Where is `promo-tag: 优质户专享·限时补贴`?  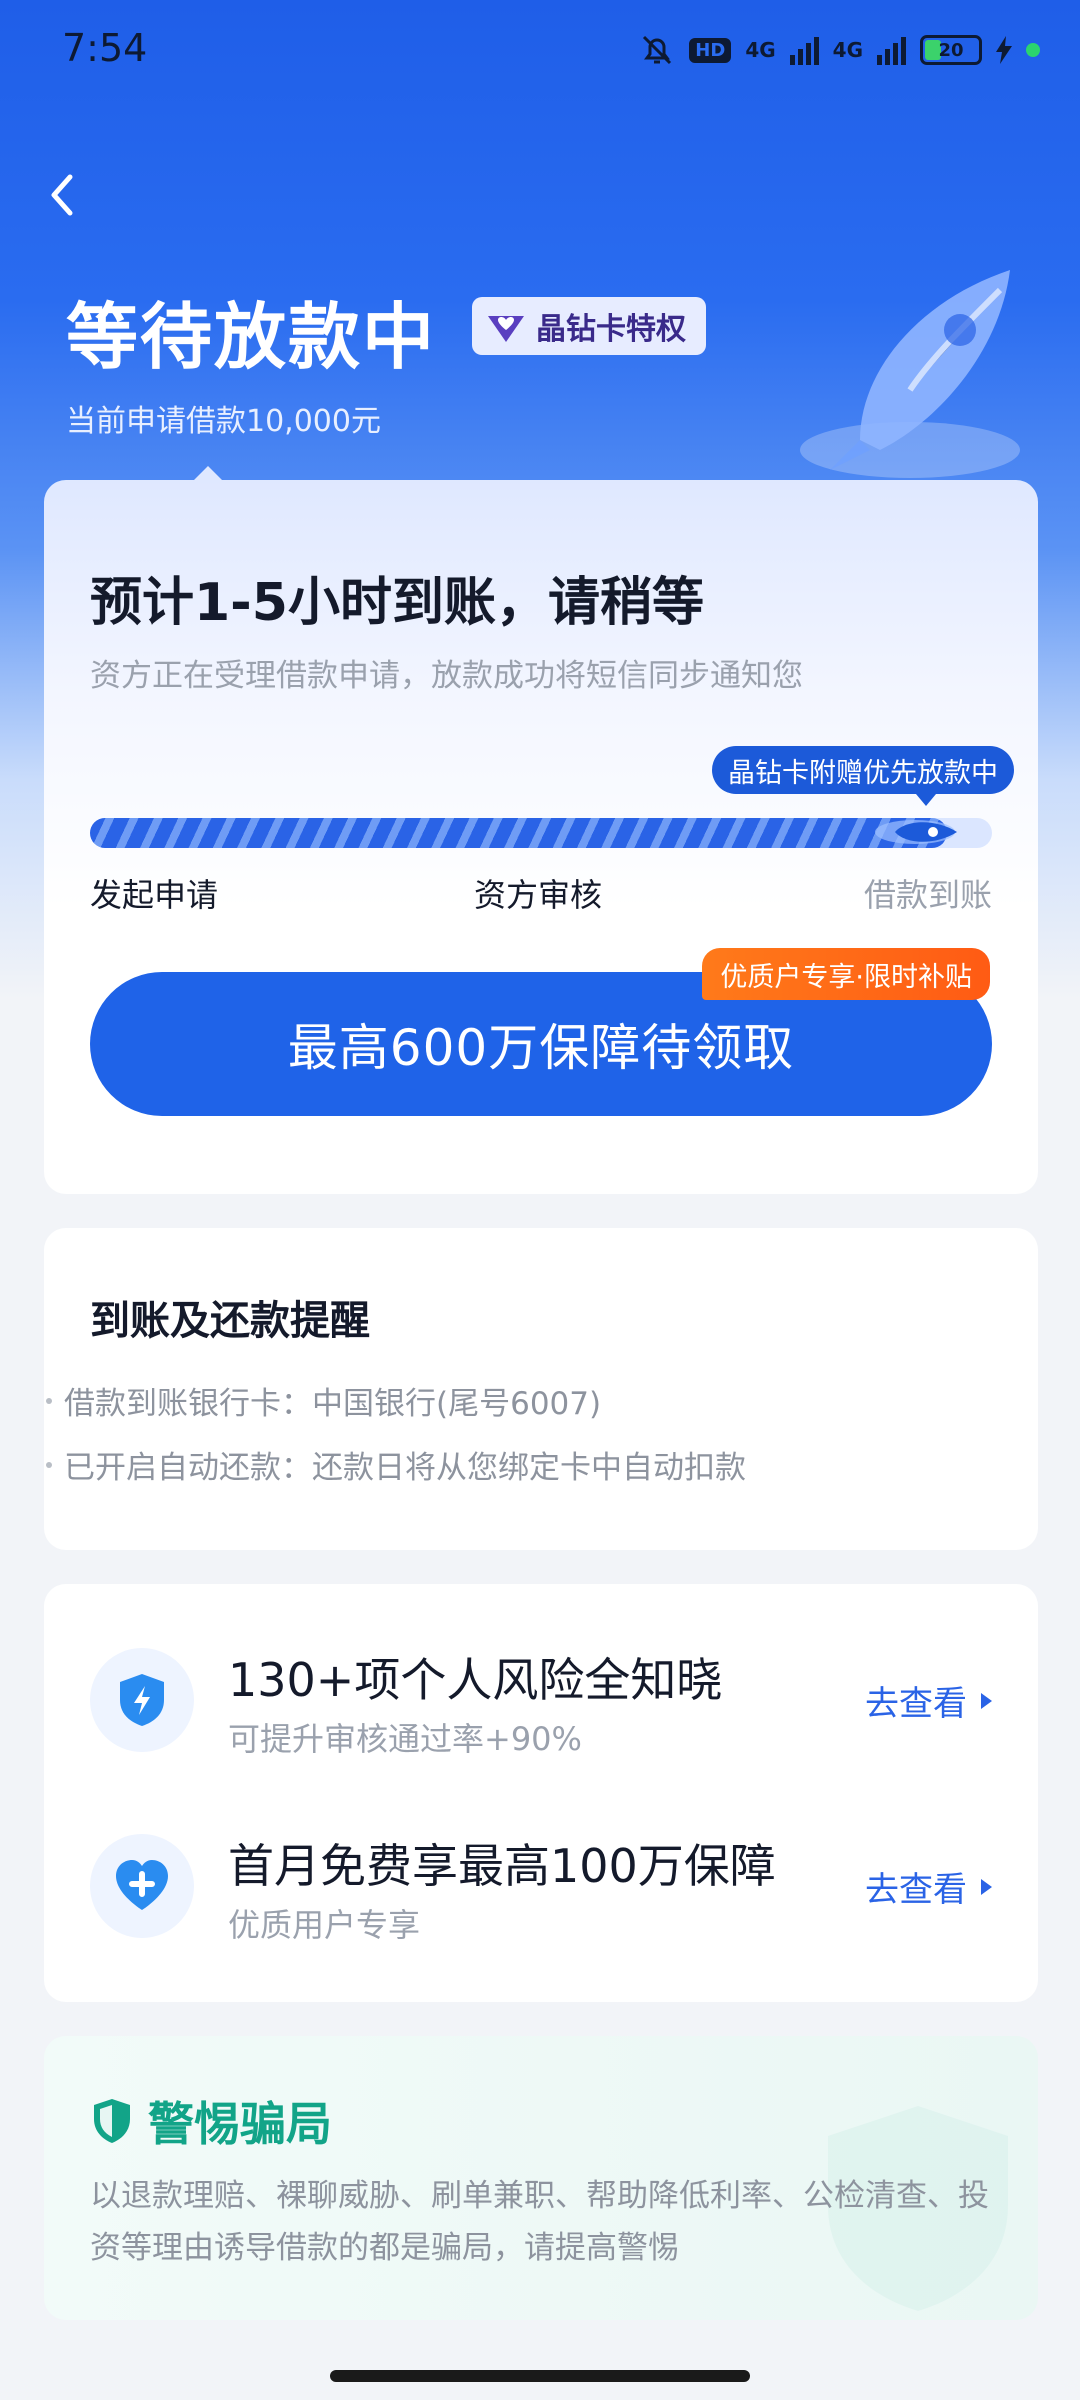 promo-tag: 优质户专享·限时补贴 is located at coordinates (846, 974).